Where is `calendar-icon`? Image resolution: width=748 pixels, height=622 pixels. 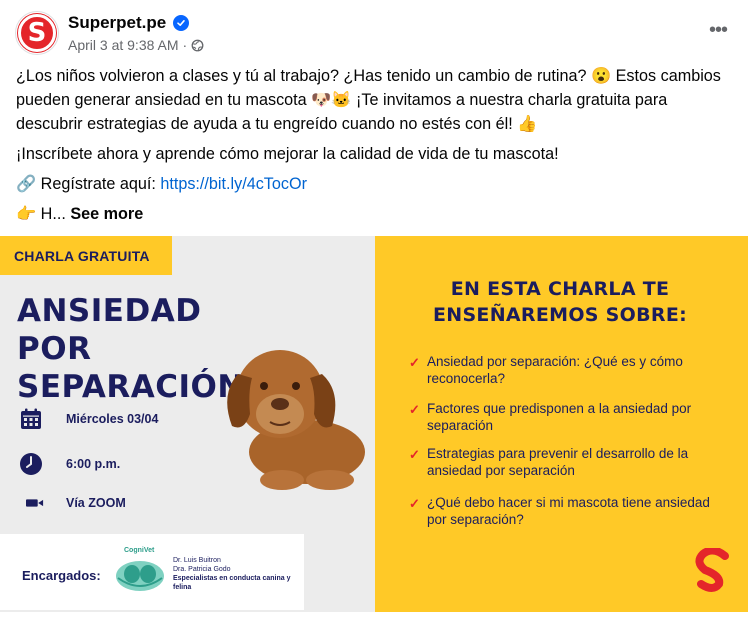
calendar-icon is located at coordinates (31, 419).